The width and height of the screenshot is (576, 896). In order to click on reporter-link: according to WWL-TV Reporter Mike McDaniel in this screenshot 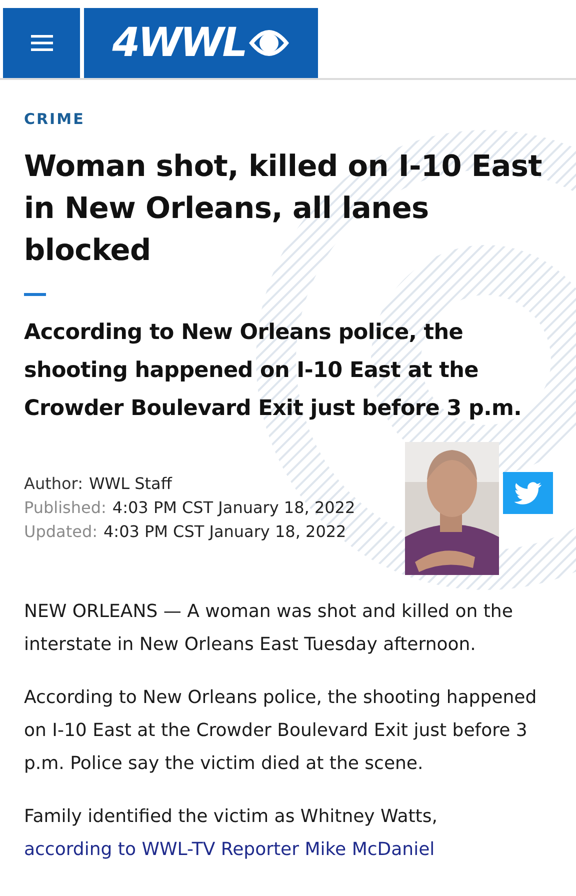, I will do `click(288, 849)`.